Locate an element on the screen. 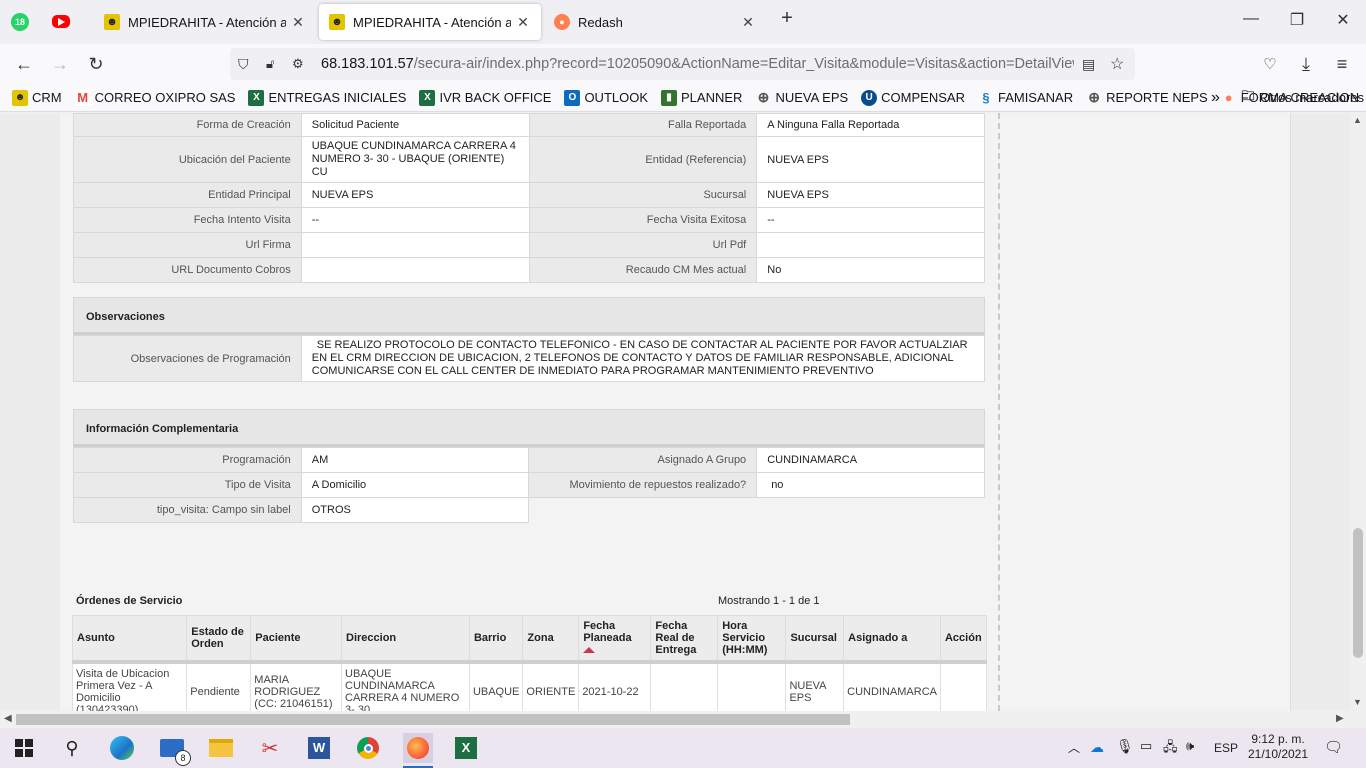 The height and width of the screenshot is (768, 1366). empty-cell is located at coordinates (642, 510).